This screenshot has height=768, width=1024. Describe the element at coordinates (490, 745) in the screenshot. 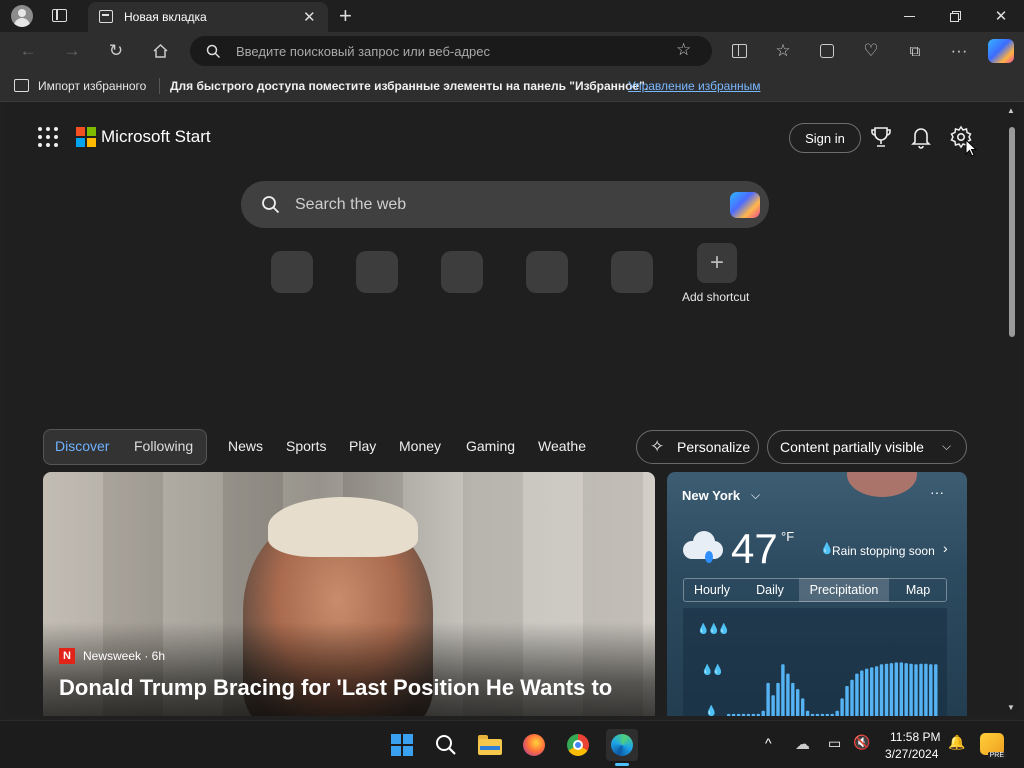

I see `file-explorer-icon` at that location.